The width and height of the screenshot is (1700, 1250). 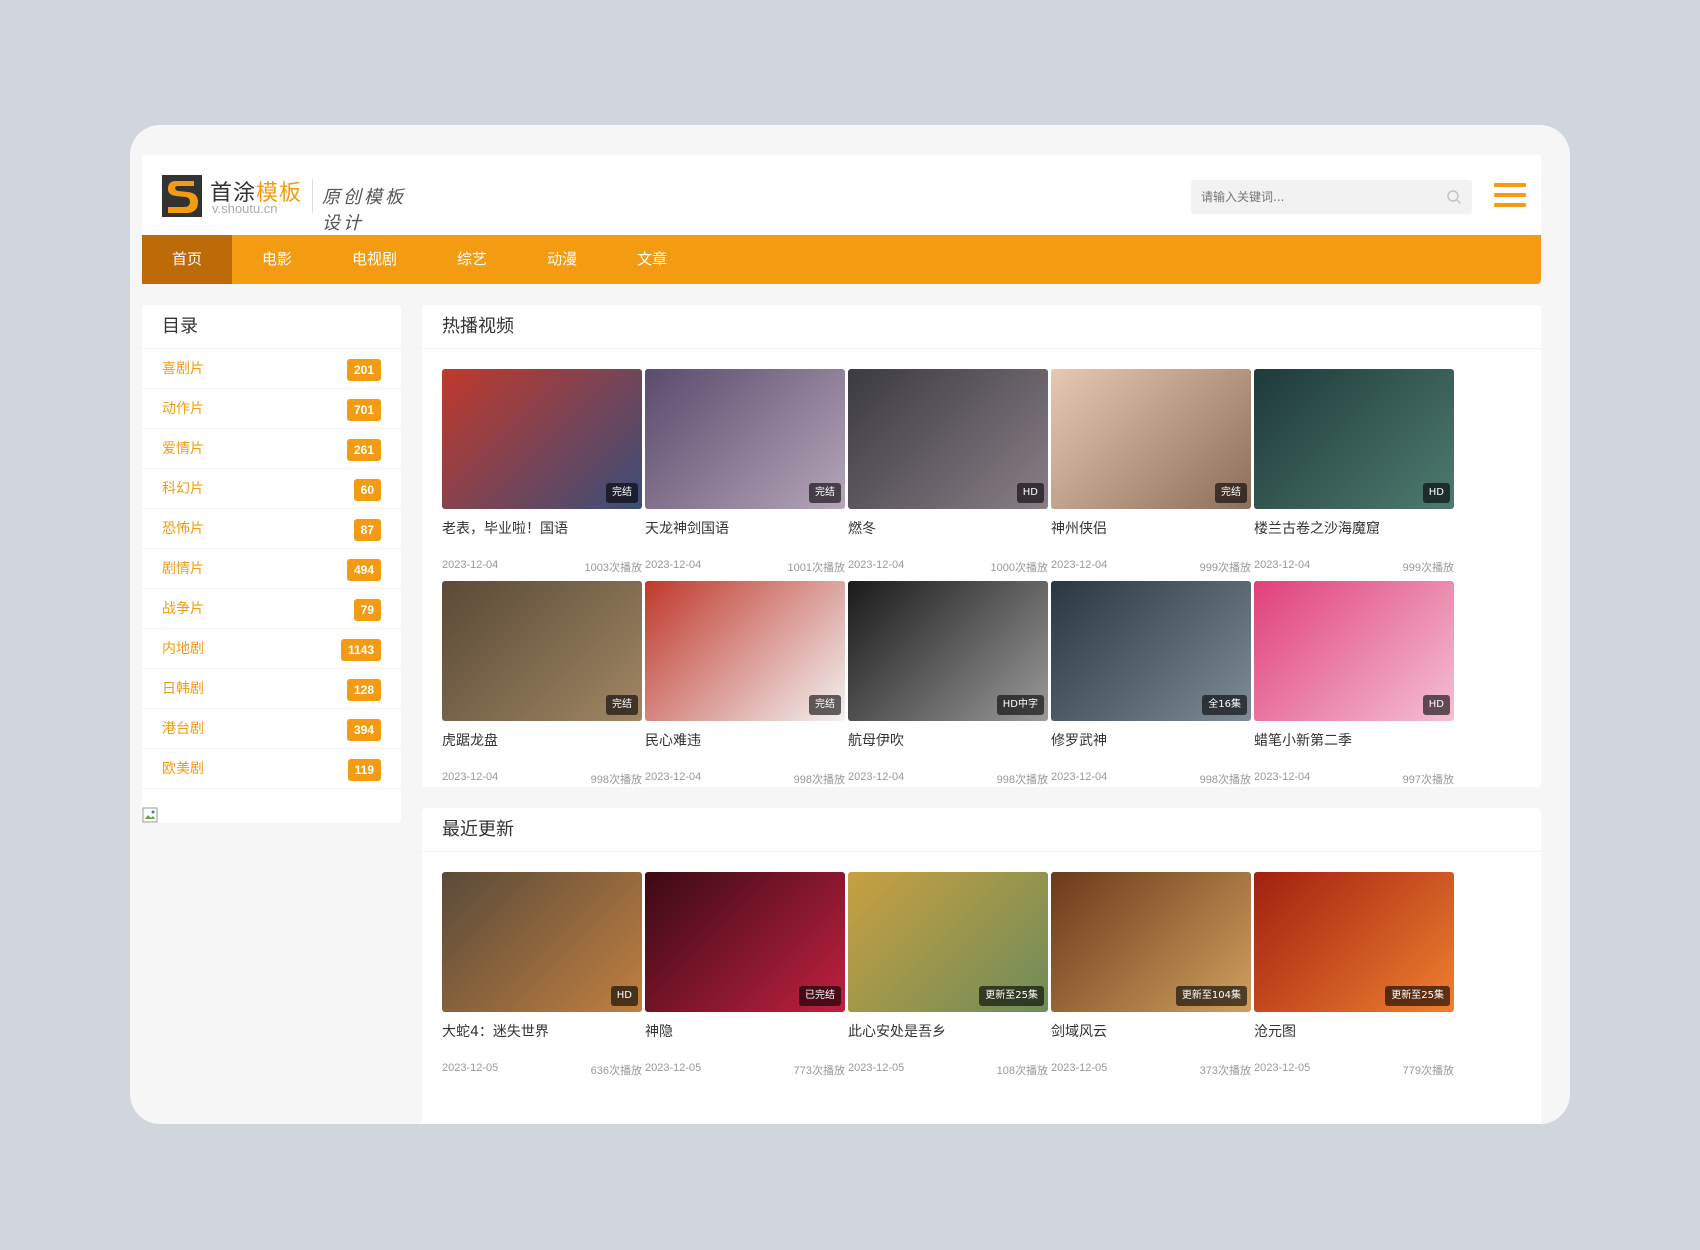 I want to click on category-name: 动作片, so click(x=183, y=409).